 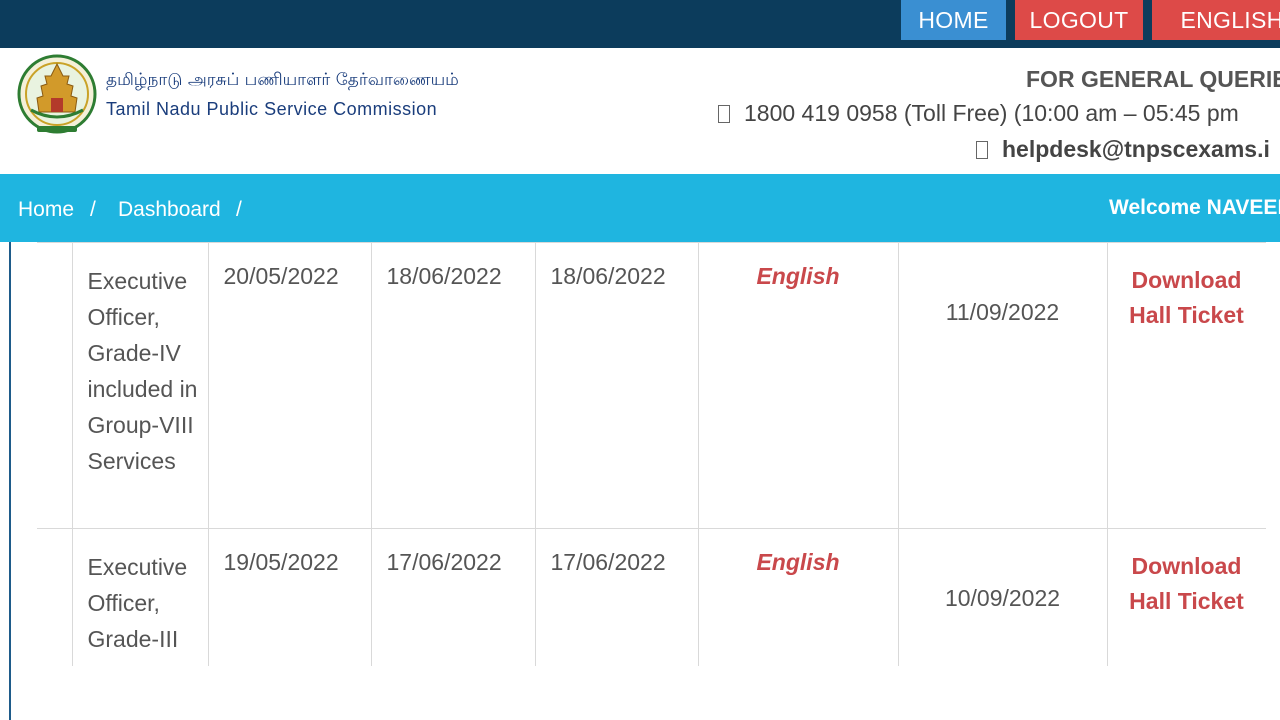 I want to click on exam-date-value: 10/09/2022, so click(x=1002, y=598).